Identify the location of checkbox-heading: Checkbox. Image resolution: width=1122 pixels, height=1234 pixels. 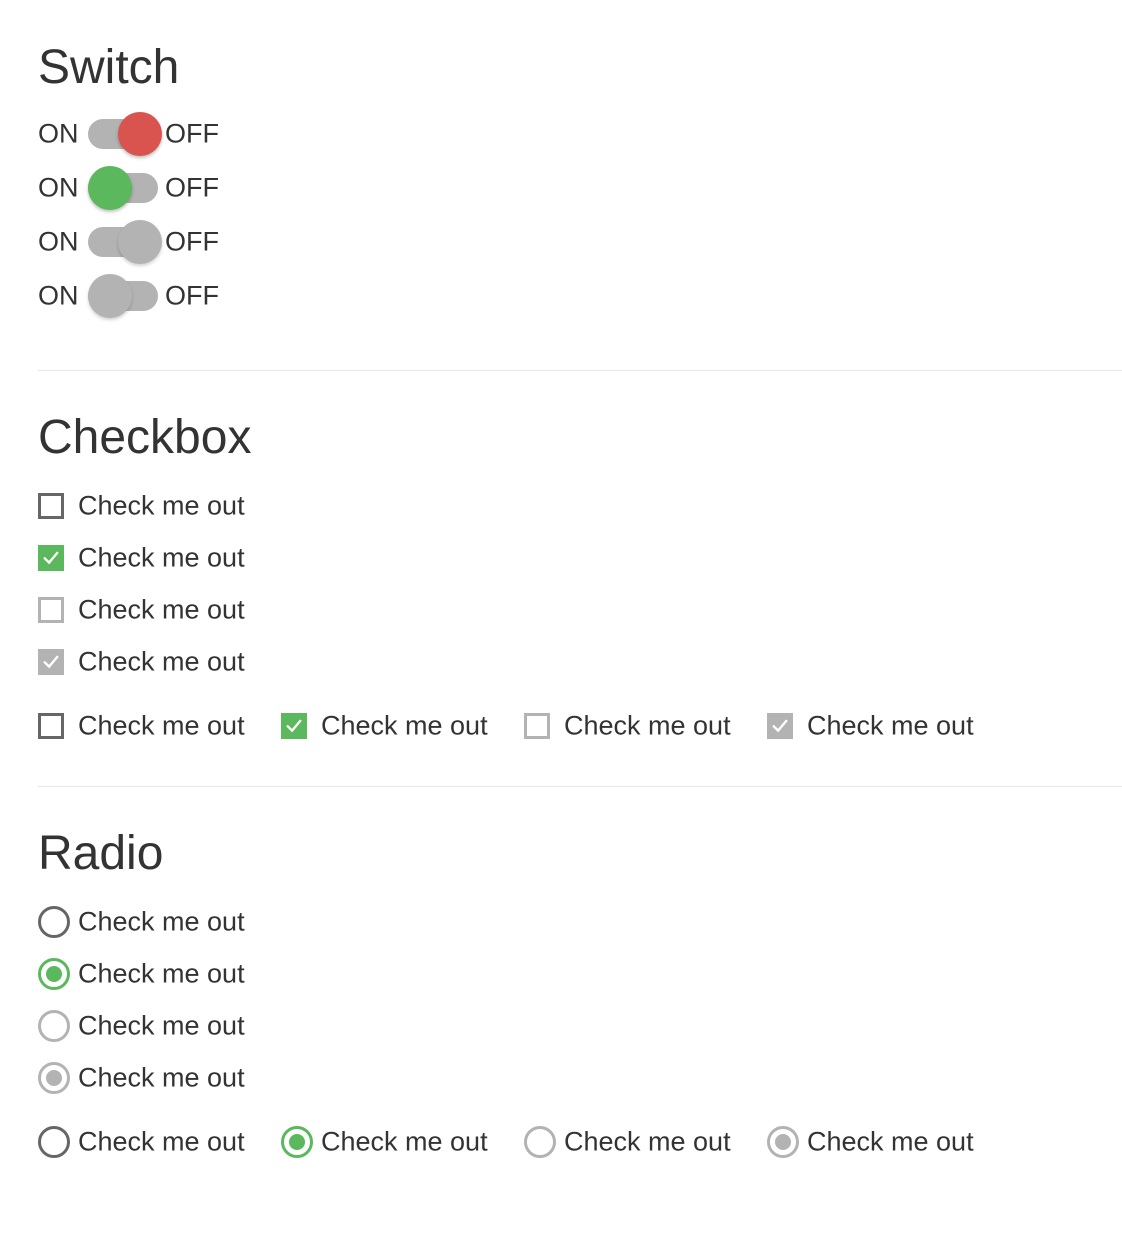
(145, 437).